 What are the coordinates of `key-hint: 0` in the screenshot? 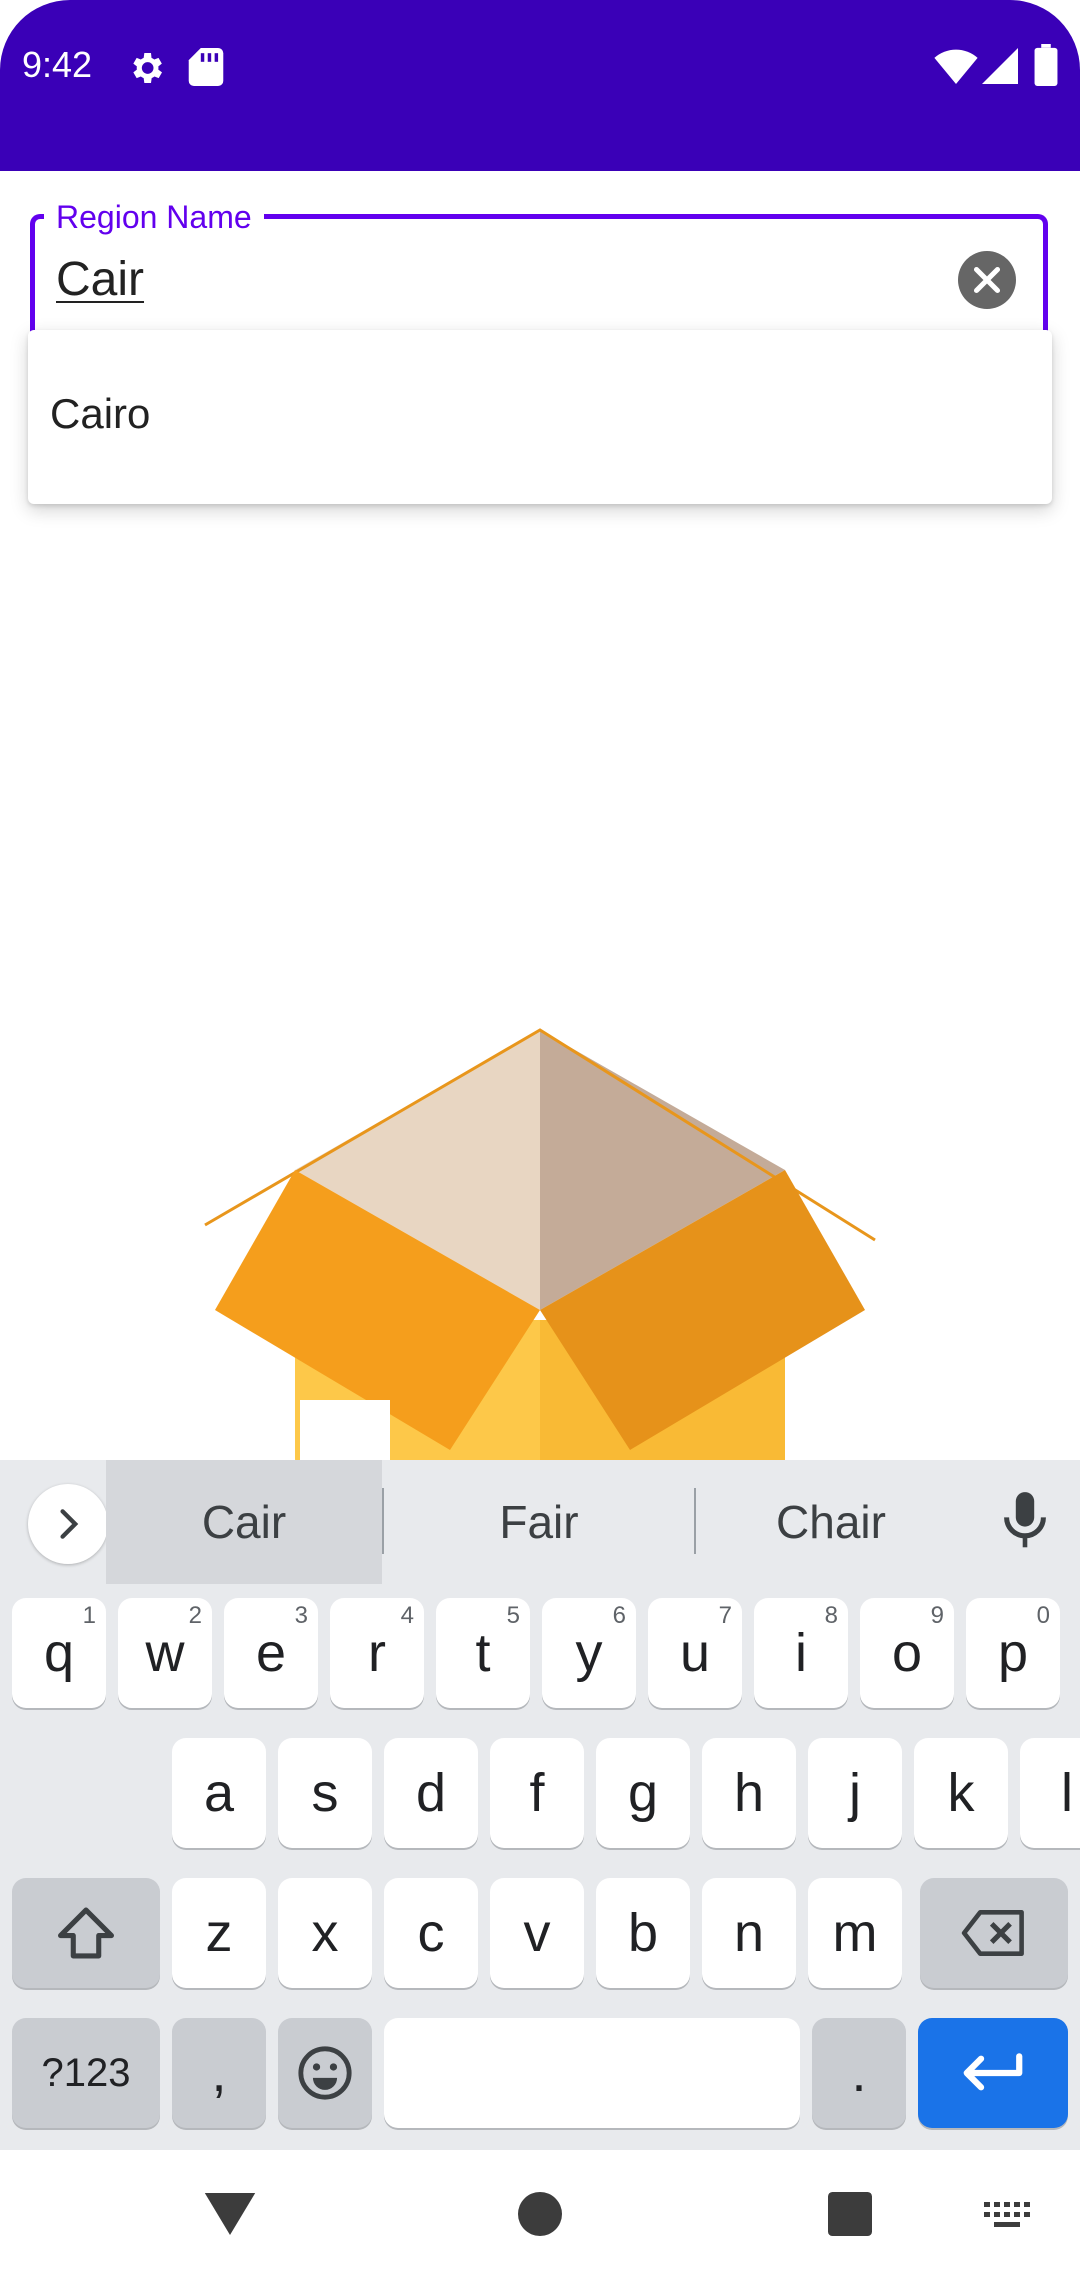 It's located at (1043, 1615).